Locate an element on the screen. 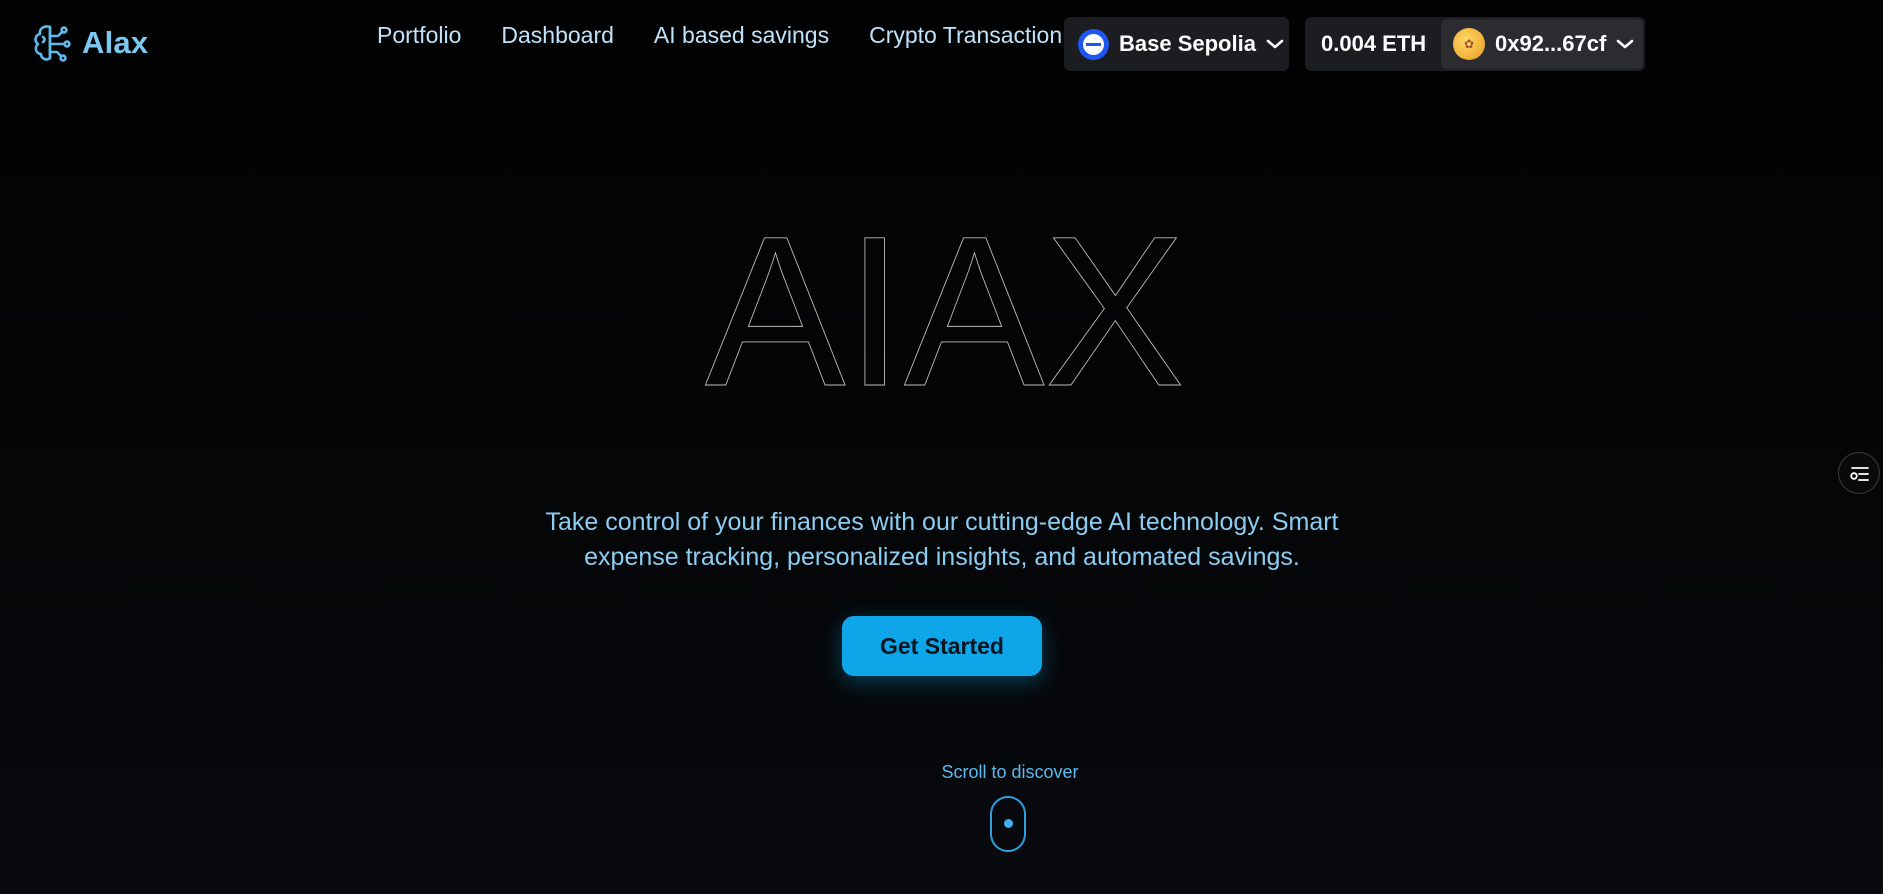  nav-dashboard: Dashboard is located at coordinates (557, 35).